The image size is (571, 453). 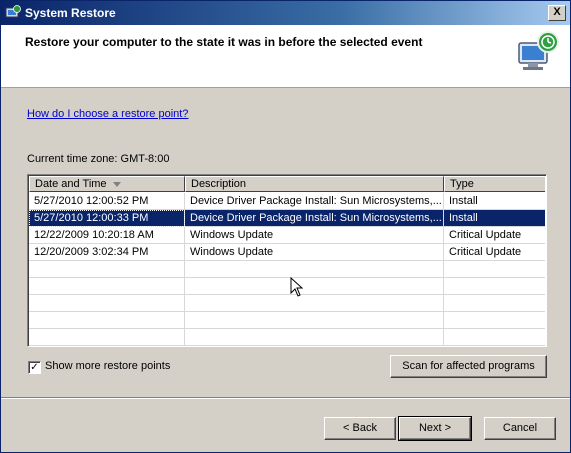 What do you see at coordinates (107, 252) in the screenshot?
I see `row-date: 12/20/2009 3:02:34 PM` at bounding box center [107, 252].